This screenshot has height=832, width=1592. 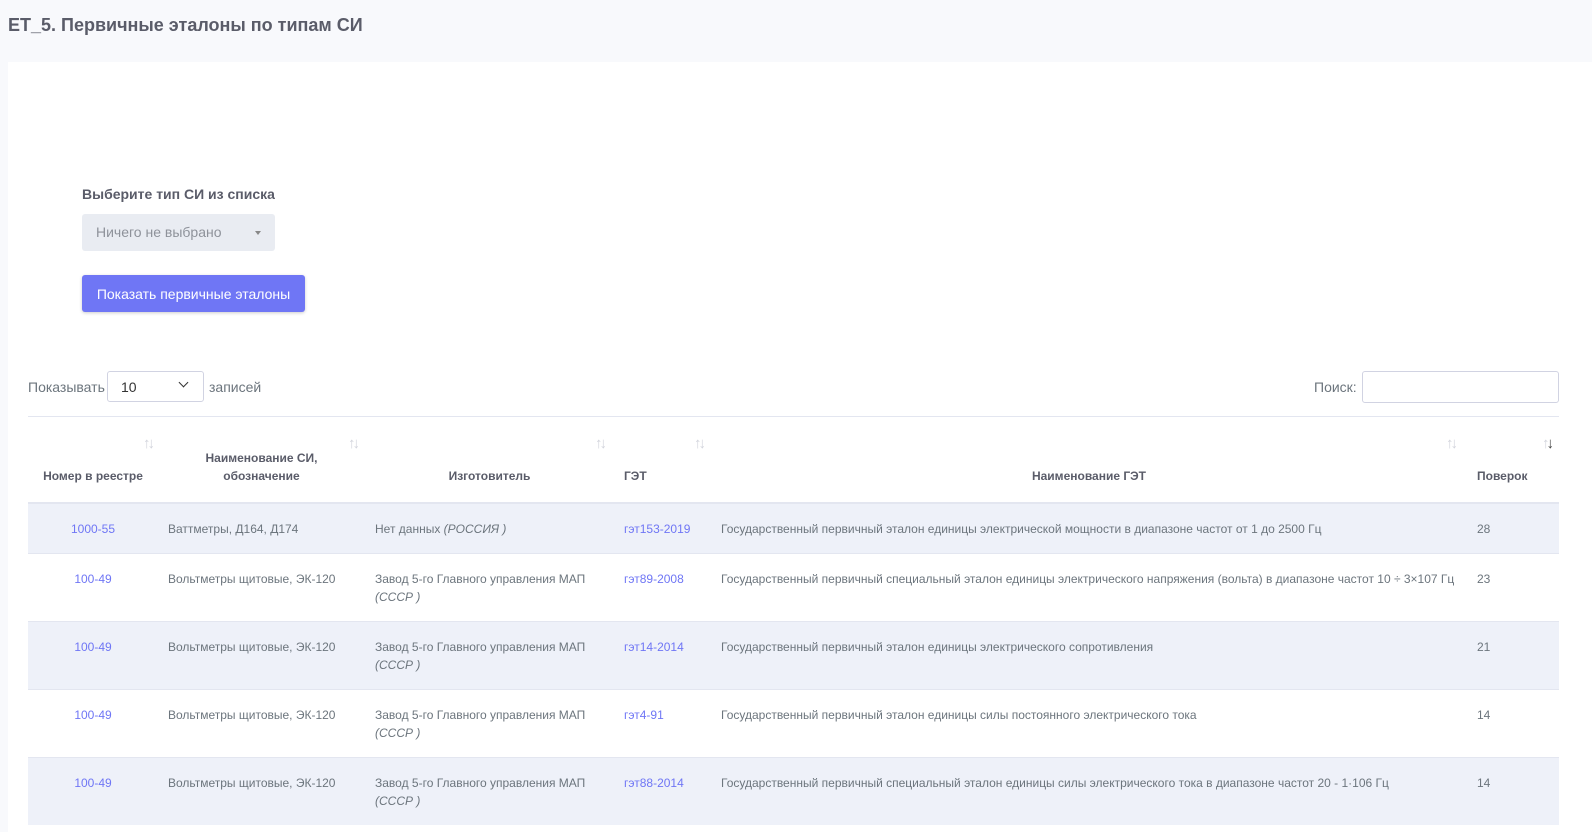 I want to click on column-header-si-name: Наименование СИ, обозначение ↑↓, so click(x=261, y=460).